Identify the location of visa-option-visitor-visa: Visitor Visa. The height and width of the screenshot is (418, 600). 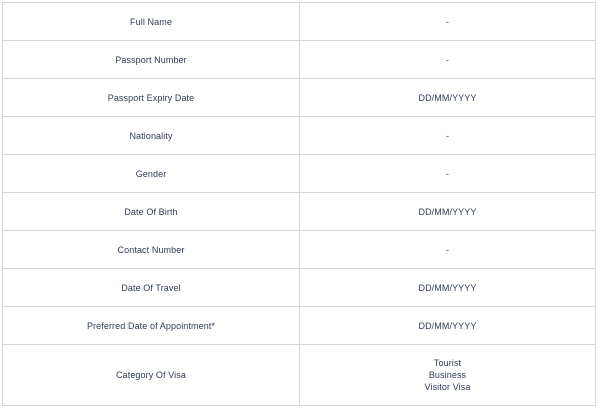
(448, 387).